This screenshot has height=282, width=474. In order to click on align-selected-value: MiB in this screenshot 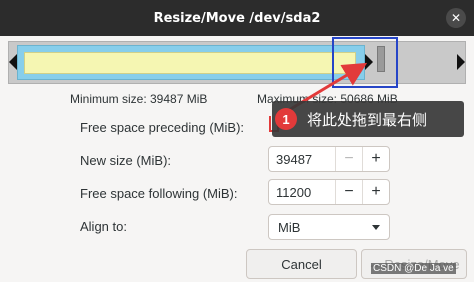, I will do `click(289, 227)`.